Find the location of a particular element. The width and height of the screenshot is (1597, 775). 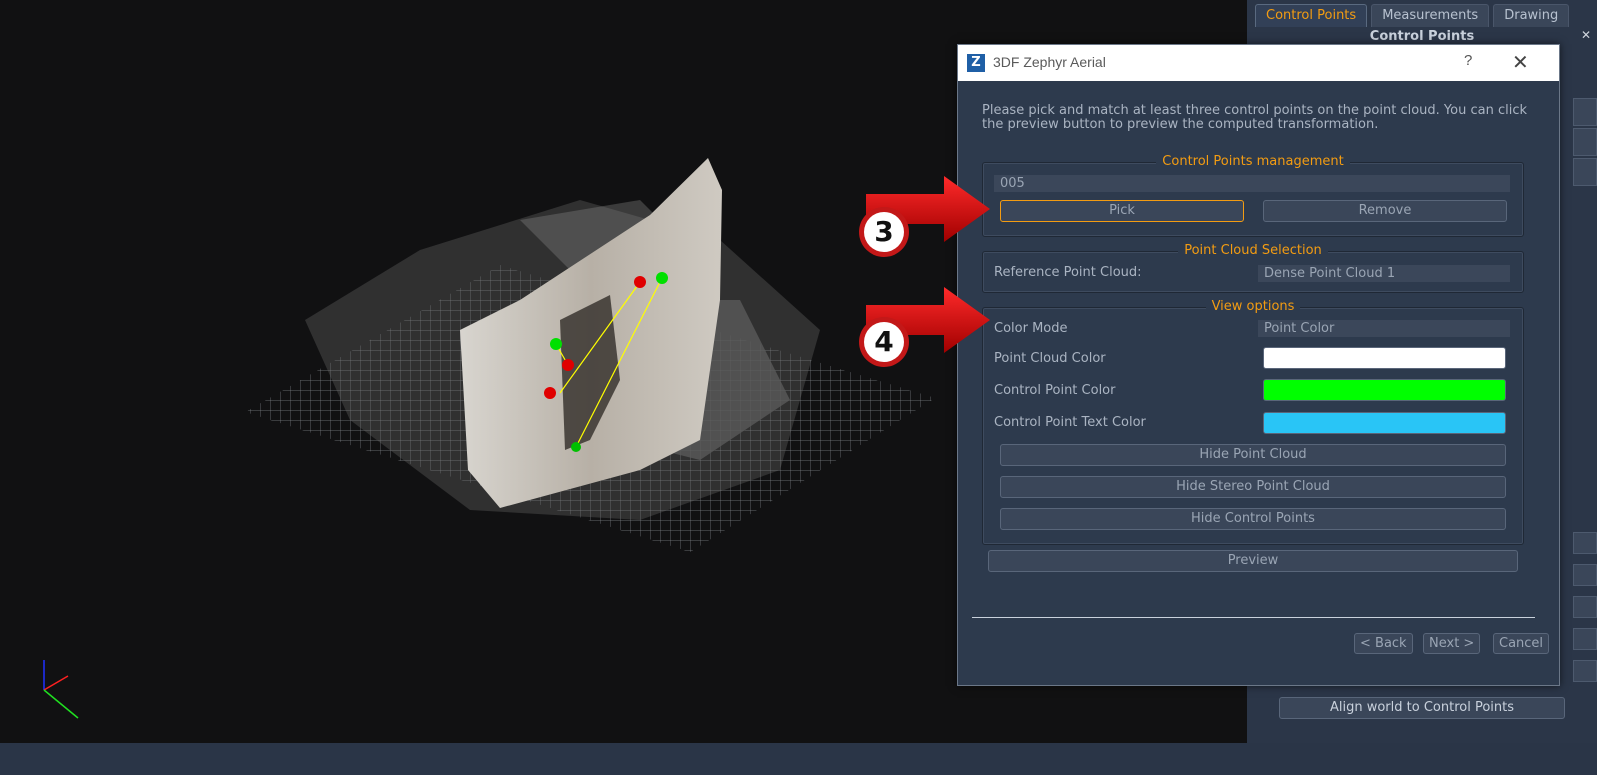

tab-control-points: Control Points is located at coordinates (1311, 15).